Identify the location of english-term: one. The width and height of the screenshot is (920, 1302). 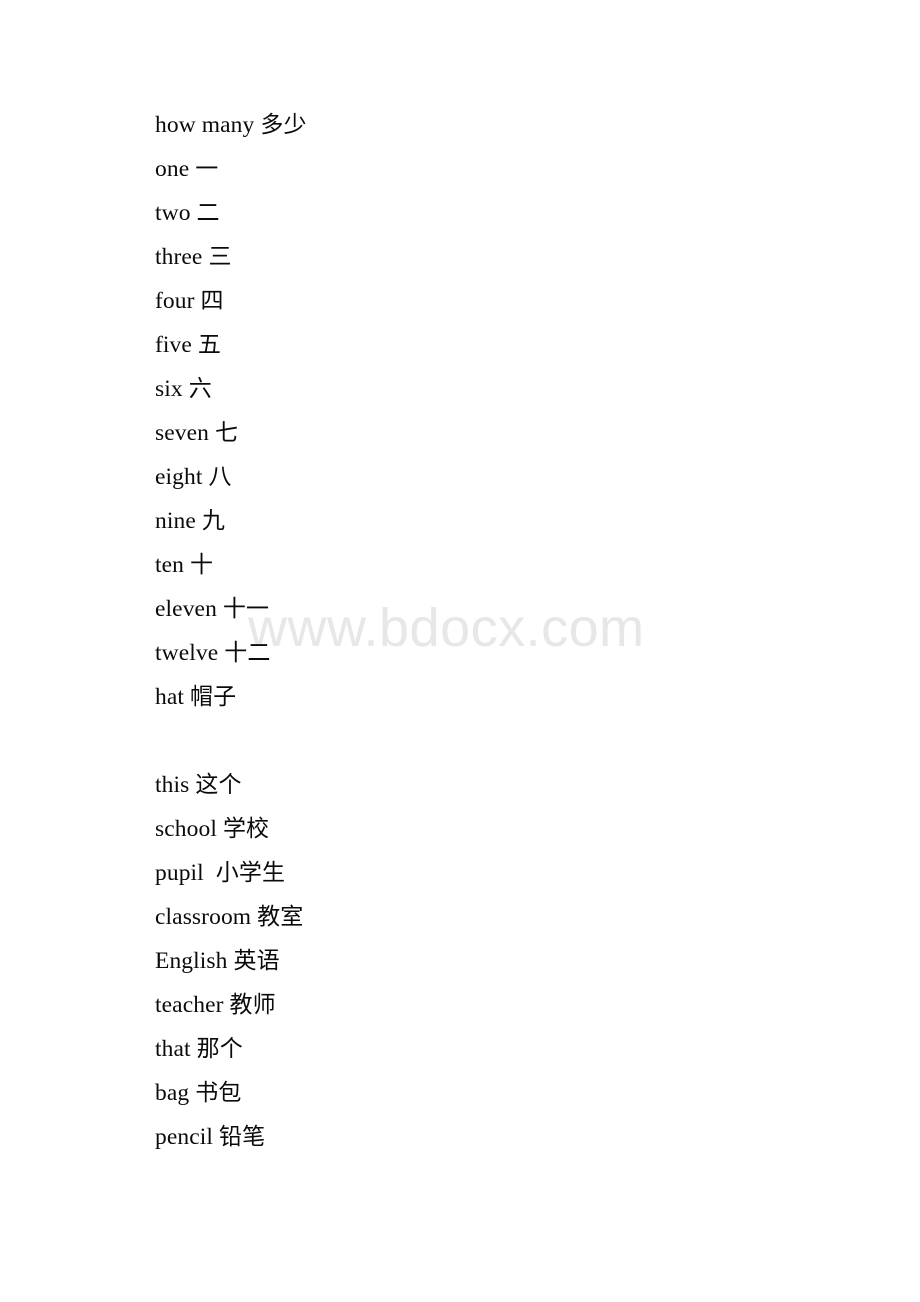
(172, 169).